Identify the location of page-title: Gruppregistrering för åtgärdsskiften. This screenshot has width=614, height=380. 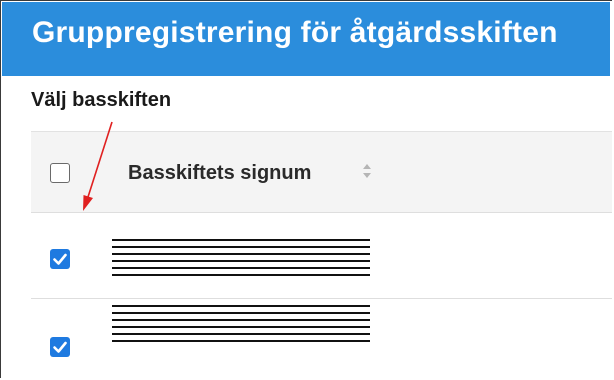
(295, 32).